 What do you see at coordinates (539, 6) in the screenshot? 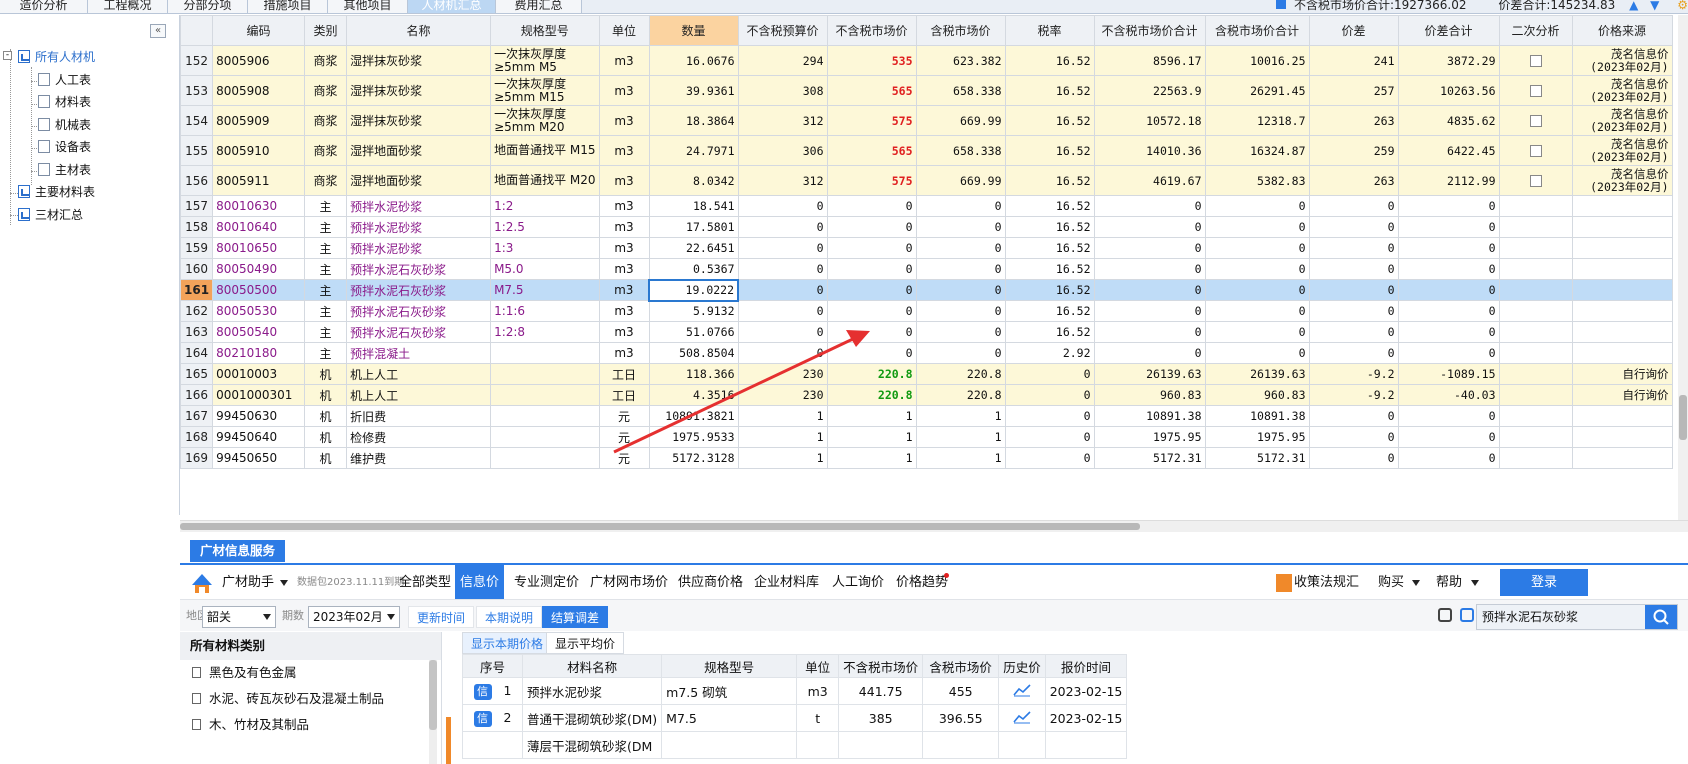
I see `tab-fee-summary: 费用汇总` at bounding box center [539, 6].